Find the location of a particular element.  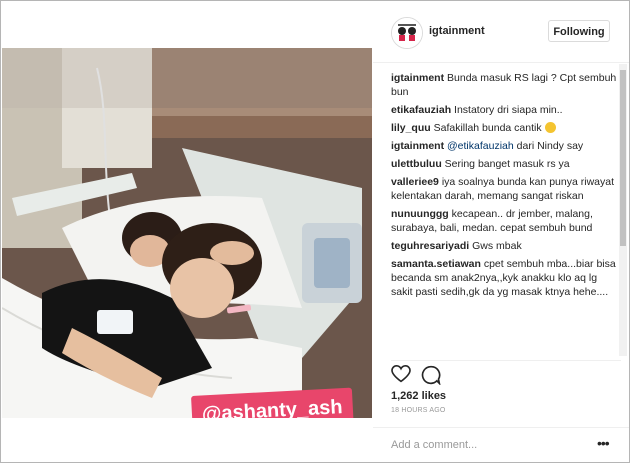

comment-username: lily_quu is located at coordinates (411, 128).